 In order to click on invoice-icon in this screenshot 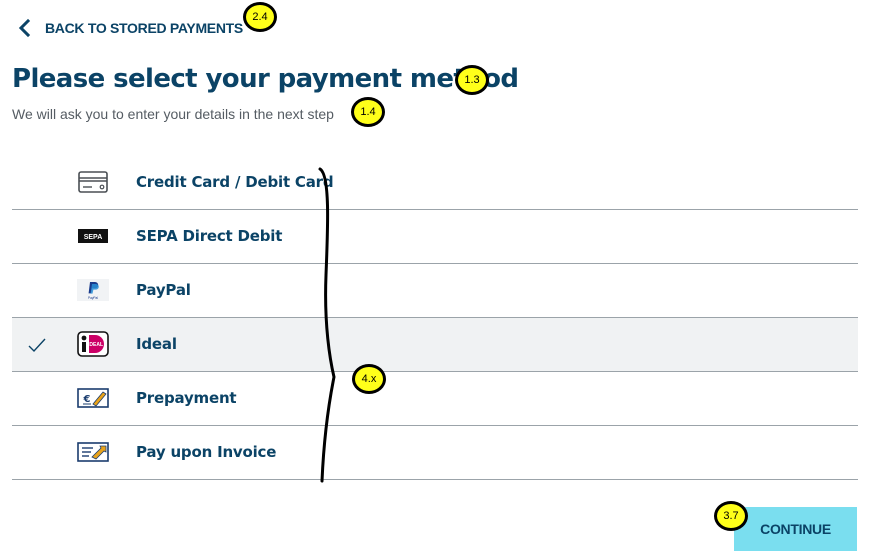, I will do `click(93, 452)`.